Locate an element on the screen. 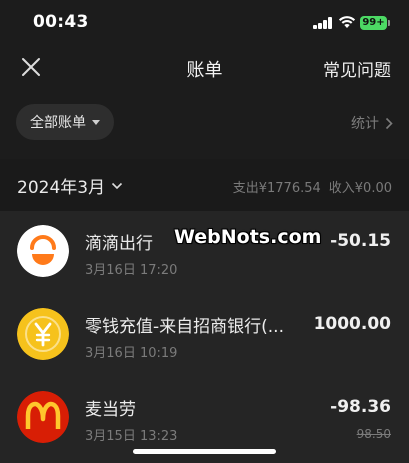 The image size is (409, 463). close-icon is located at coordinates (31, 67).